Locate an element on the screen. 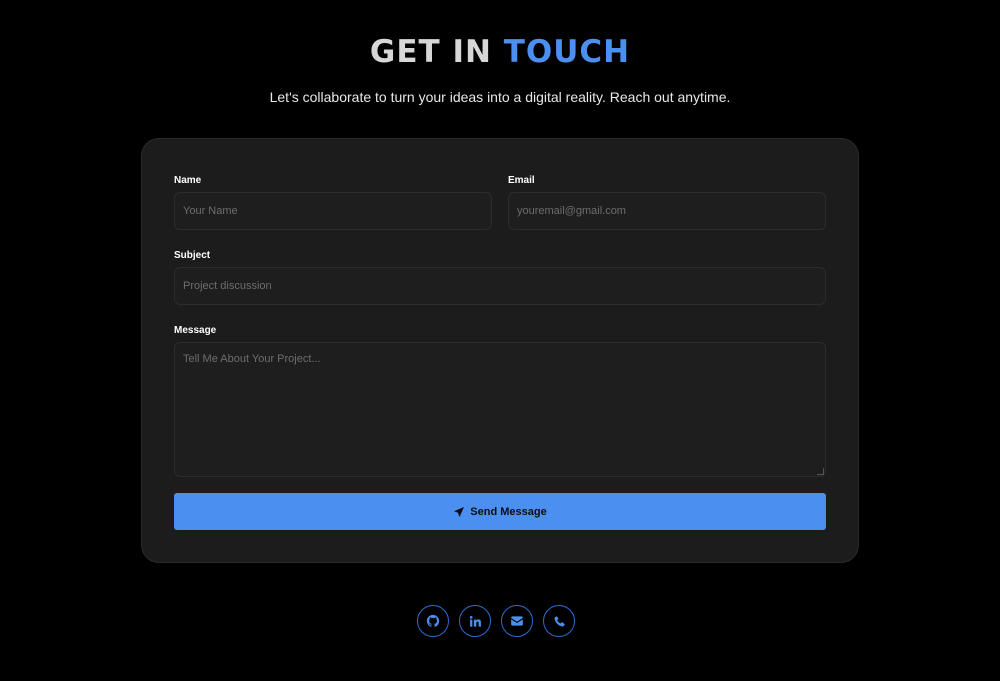  phone-link is located at coordinates (559, 621).